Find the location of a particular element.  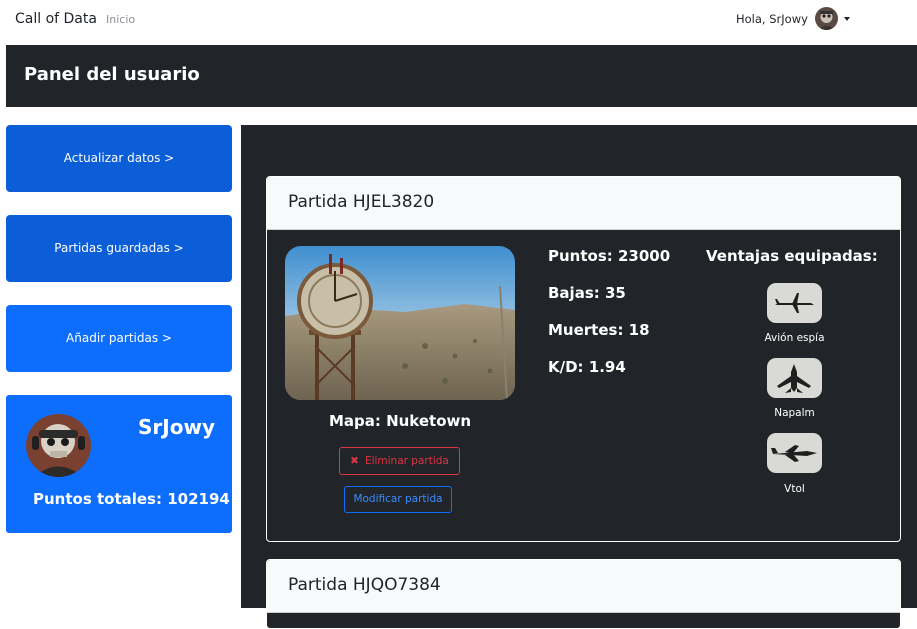

vtol-icon is located at coordinates (794, 453).